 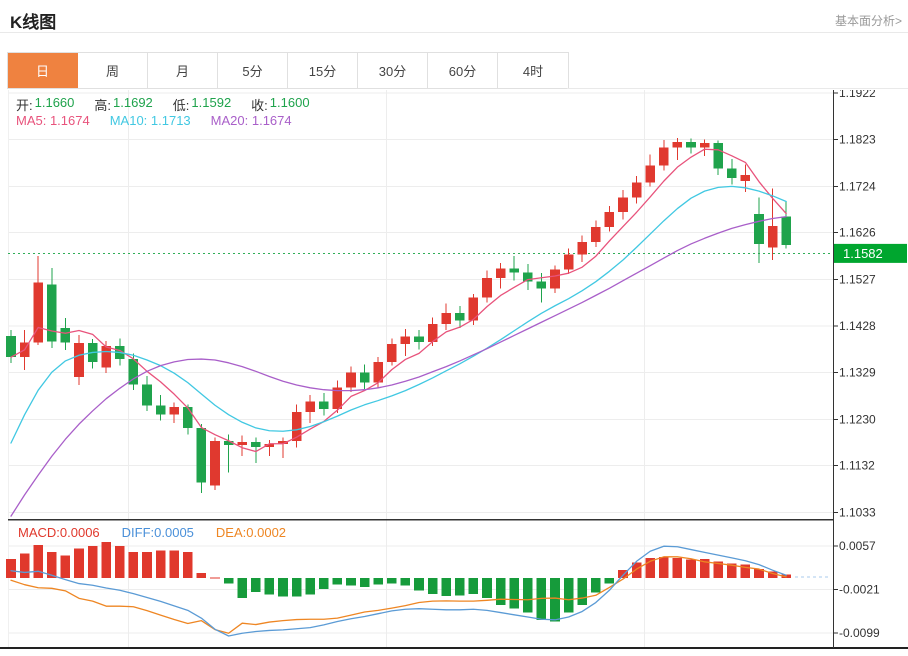 I want to click on interval-tabbar: 日 周 月 5分 15分 30分 60分 4时, so click(x=288, y=70).